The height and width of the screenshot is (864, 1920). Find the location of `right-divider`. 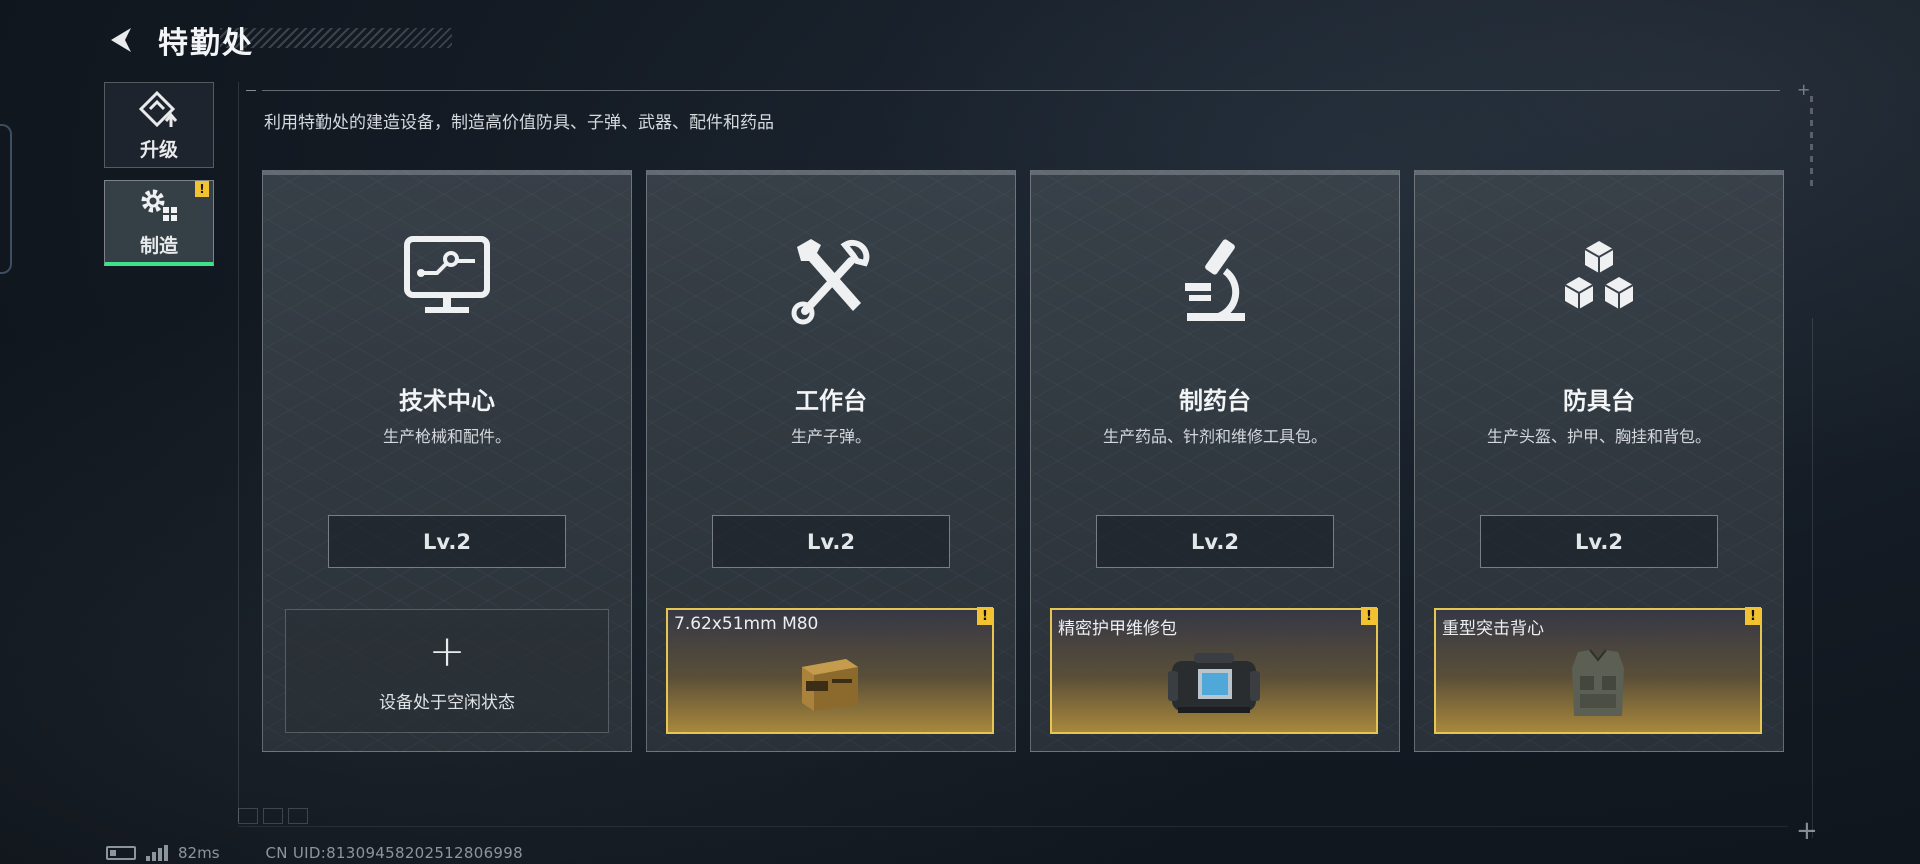

right-divider is located at coordinates (1812, 578).